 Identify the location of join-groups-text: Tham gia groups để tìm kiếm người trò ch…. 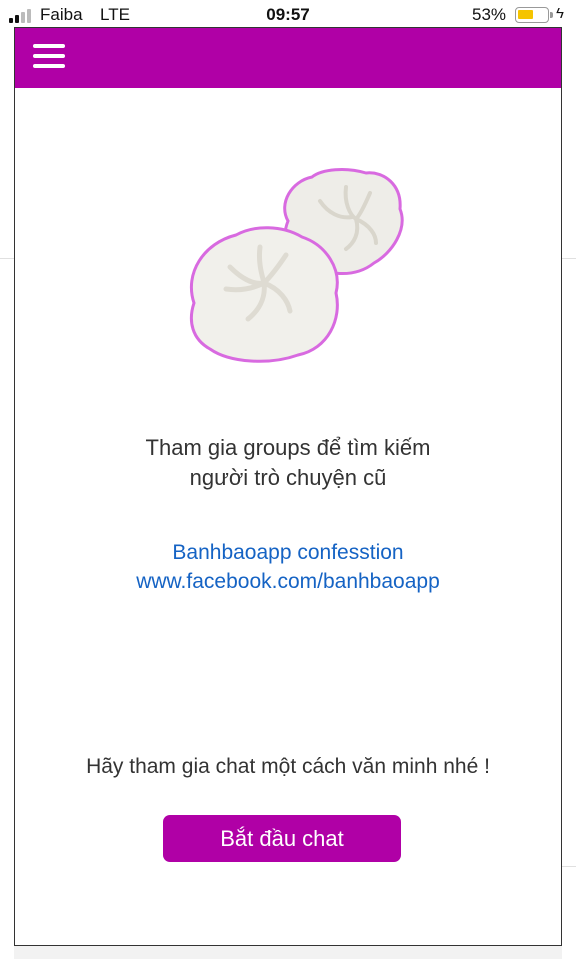
(288, 463).